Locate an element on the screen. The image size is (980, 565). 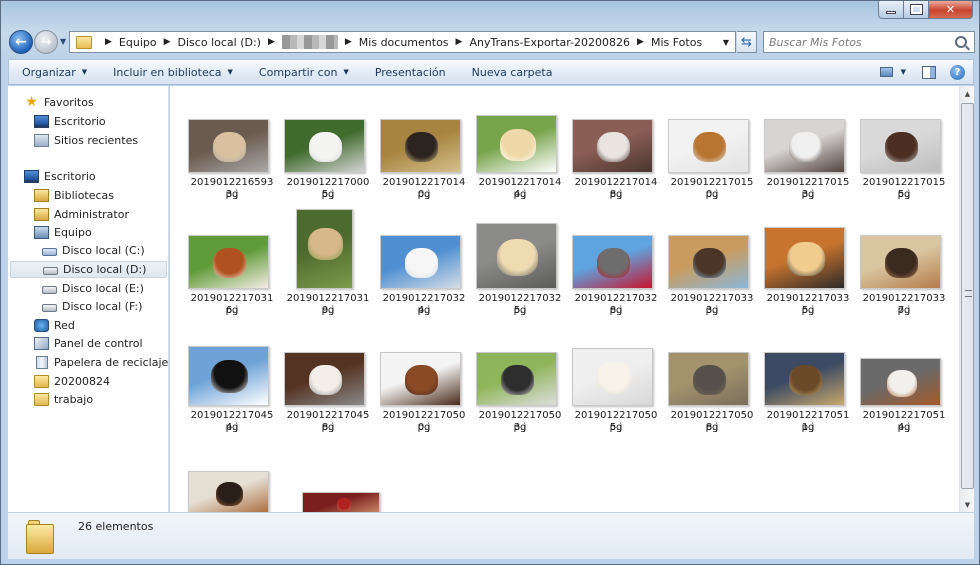
maximize-button is located at coordinates (916, 10).